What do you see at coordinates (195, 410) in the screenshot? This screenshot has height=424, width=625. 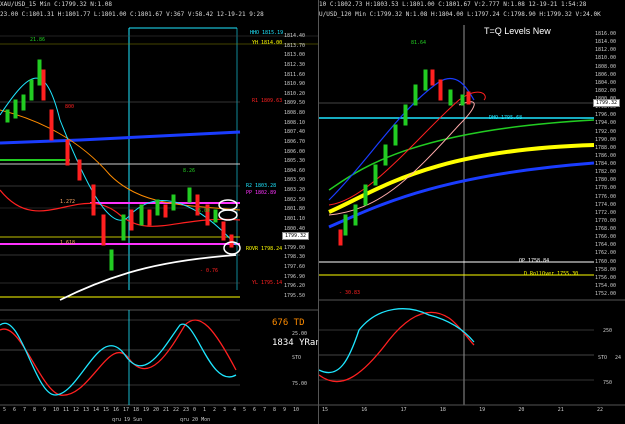 I see `x-tick-label: 0` at bounding box center [195, 410].